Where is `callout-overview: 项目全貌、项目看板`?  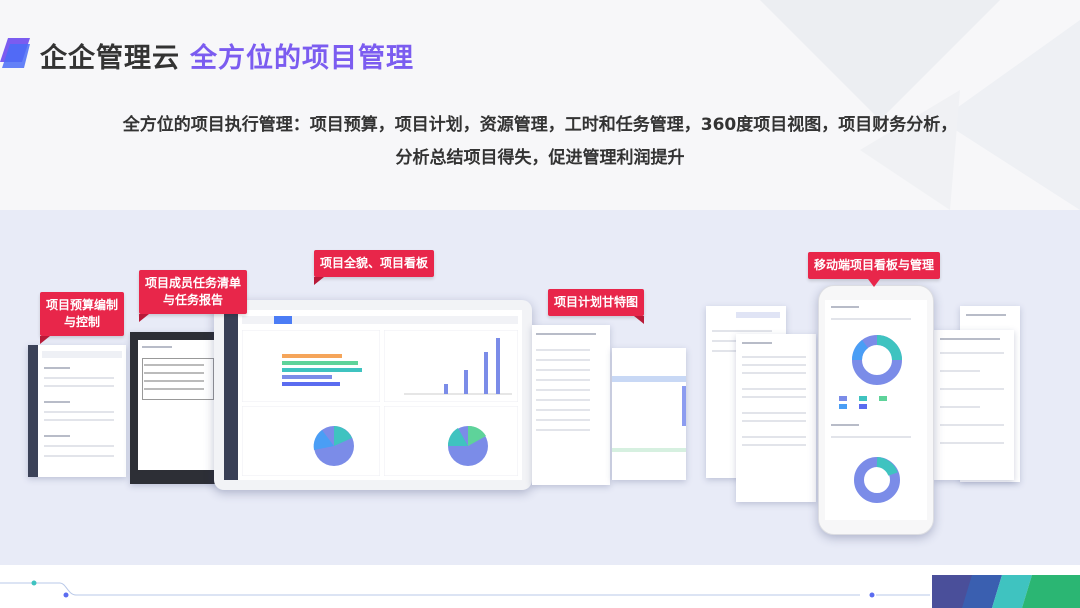
callout-overview: 项目全貌、项目看板 is located at coordinates (374, 267).